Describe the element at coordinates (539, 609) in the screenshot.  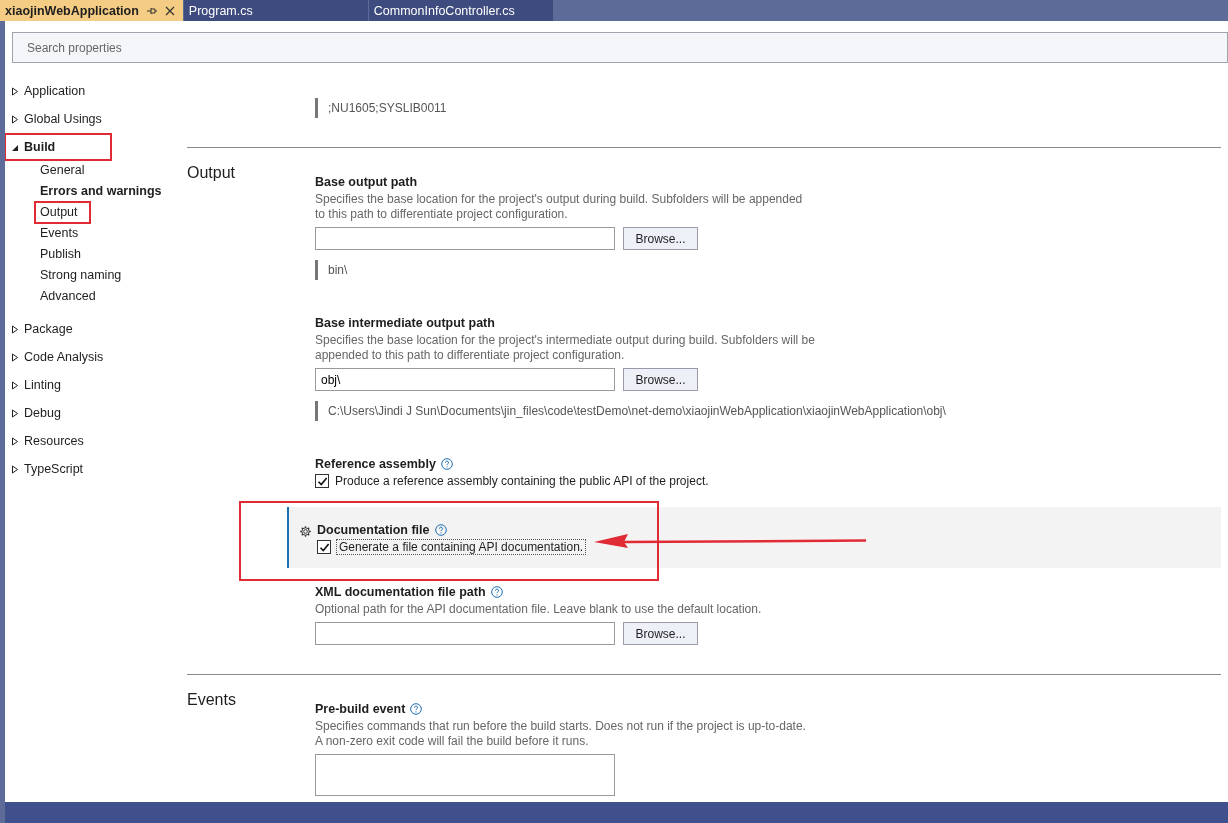
I see `setting-description: Optional path for the API documentation file. Leave blank to use the default location.` at that location.